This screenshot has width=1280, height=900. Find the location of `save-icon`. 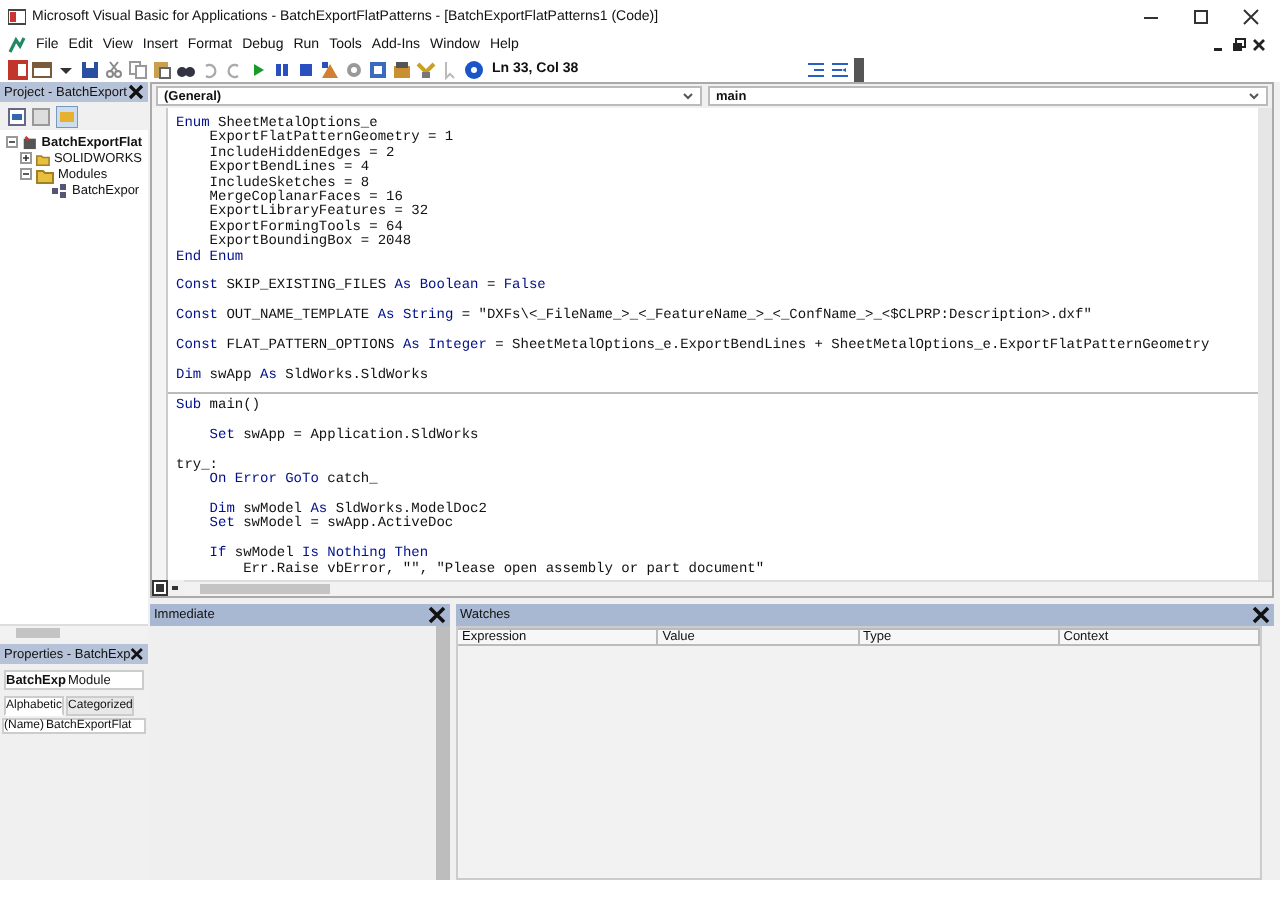

save-icon is located at coordinates (90, 69).